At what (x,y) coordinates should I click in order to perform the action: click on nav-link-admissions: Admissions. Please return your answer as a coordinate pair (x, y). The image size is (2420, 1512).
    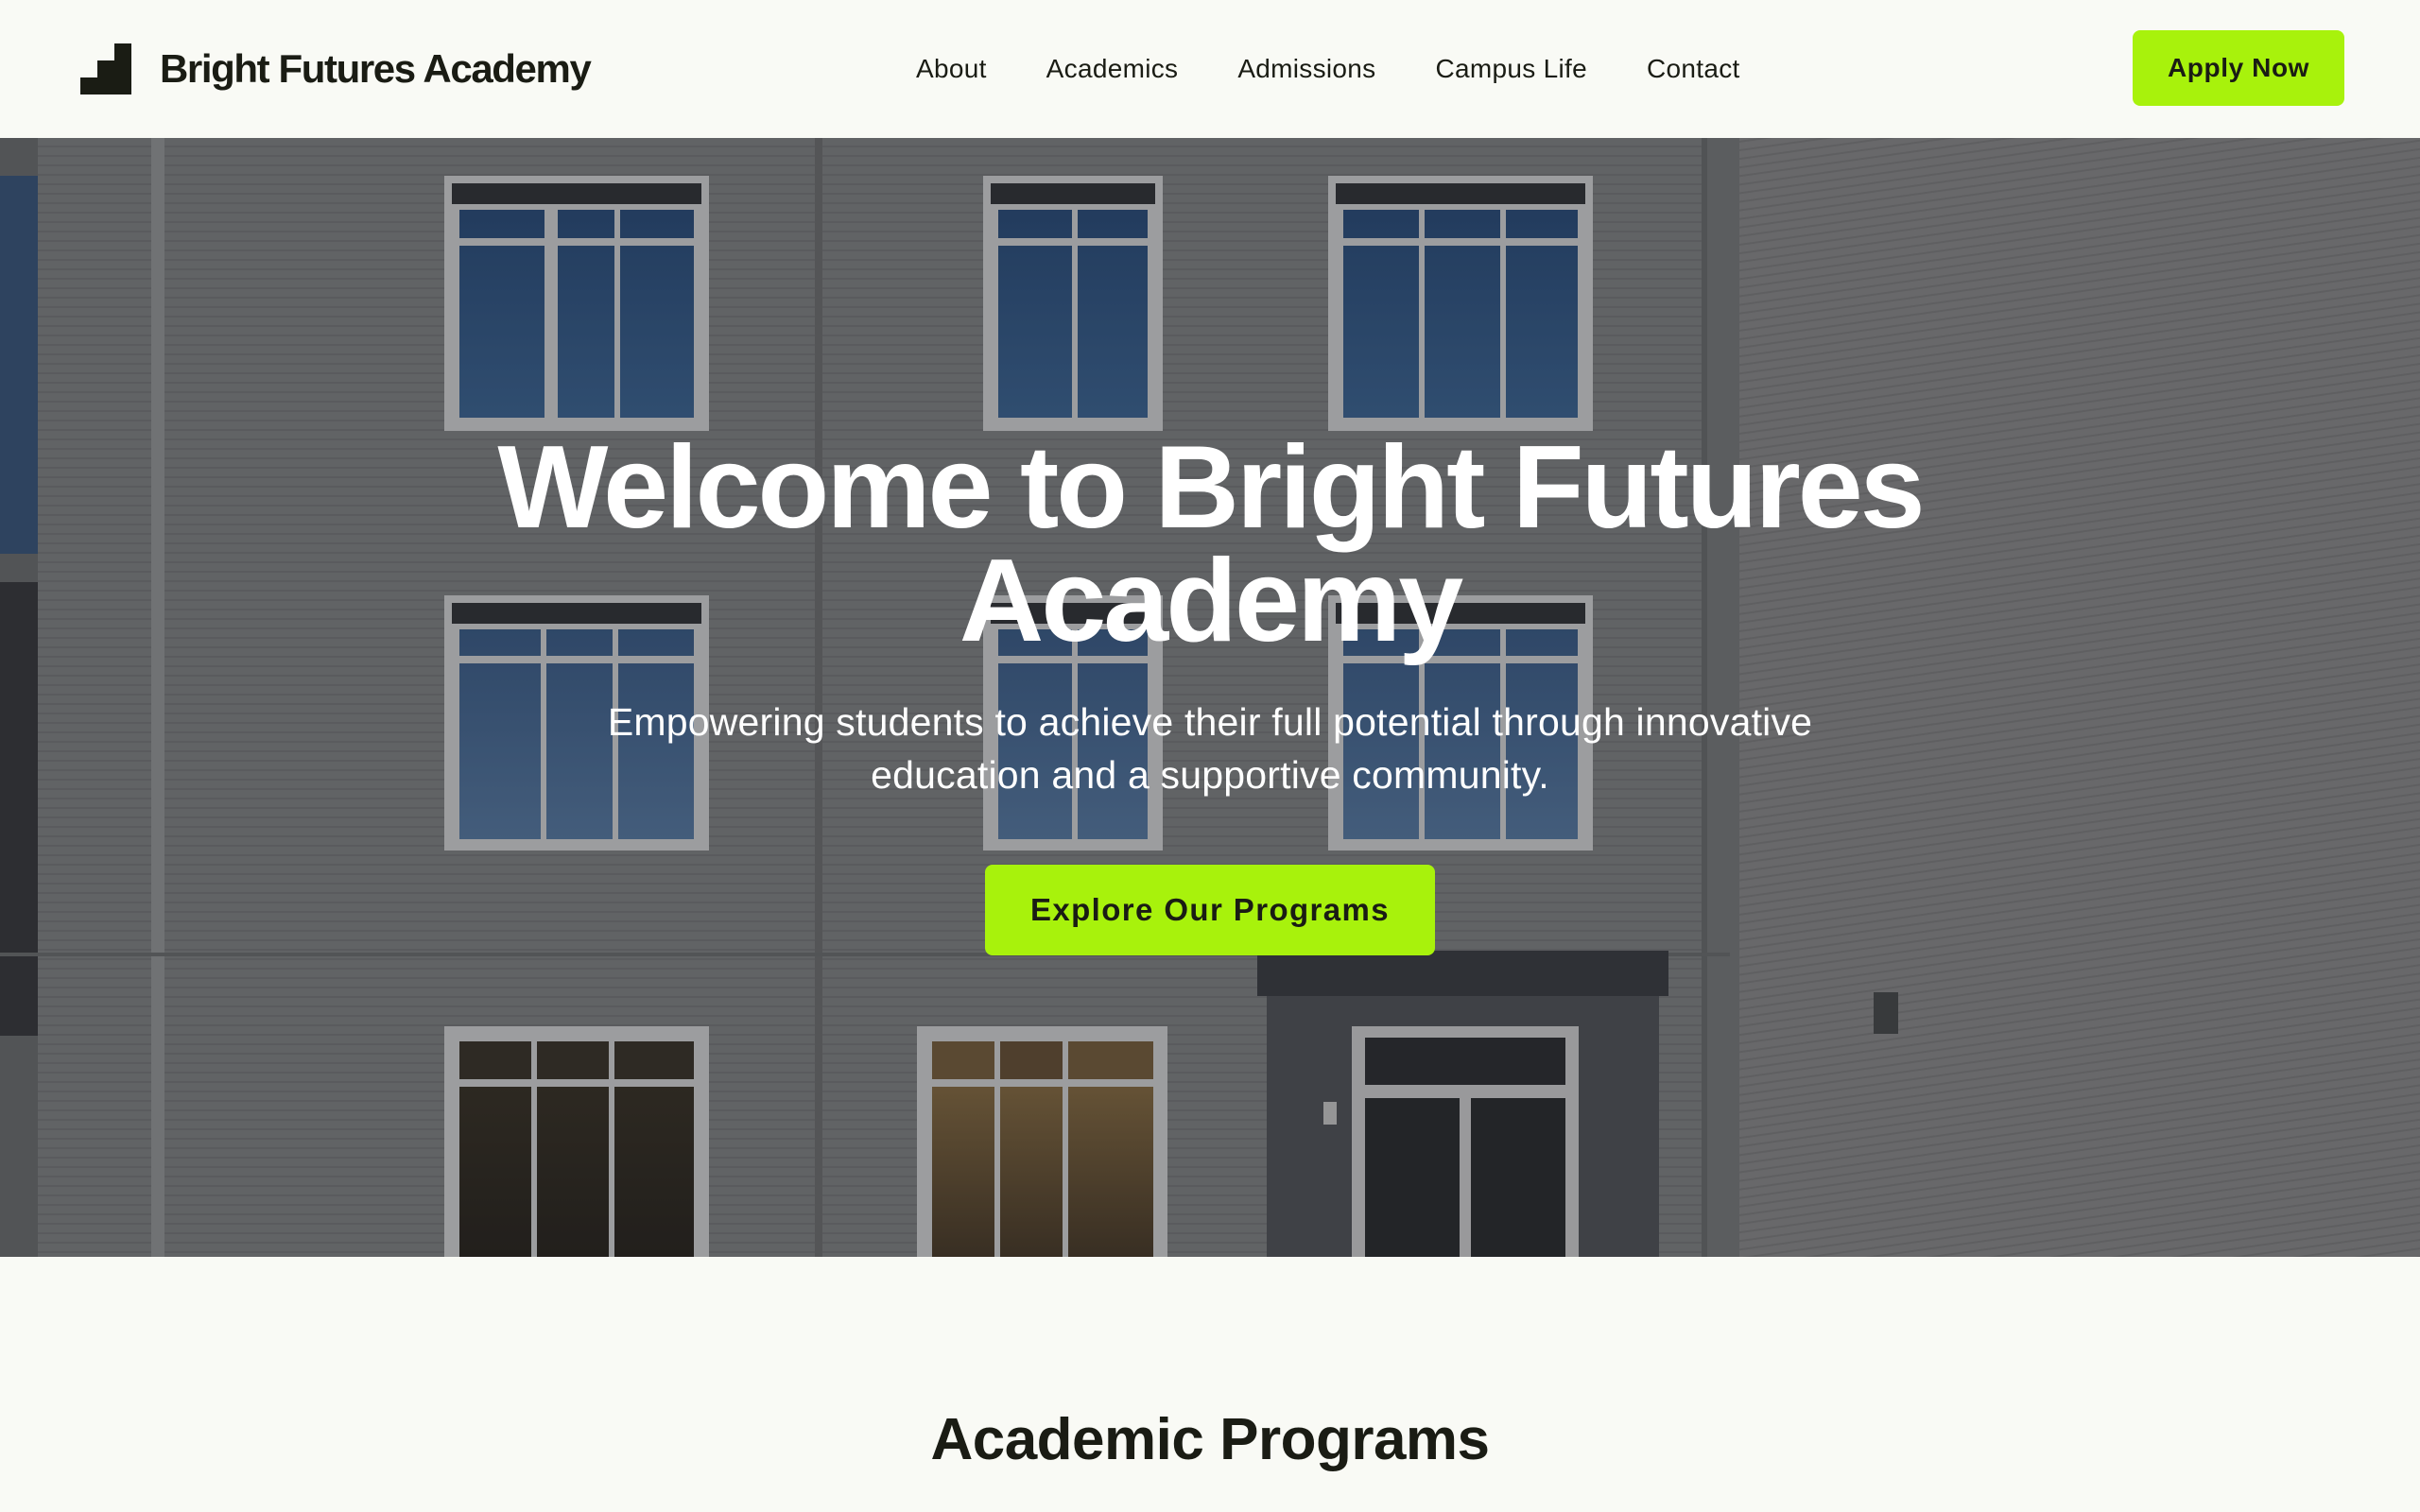
    Looking at the image, I should click on (1306, 69).